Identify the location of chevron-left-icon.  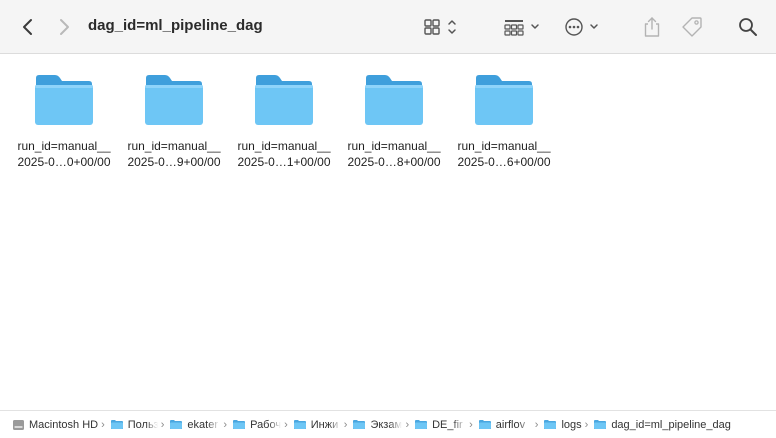
(27, 27).